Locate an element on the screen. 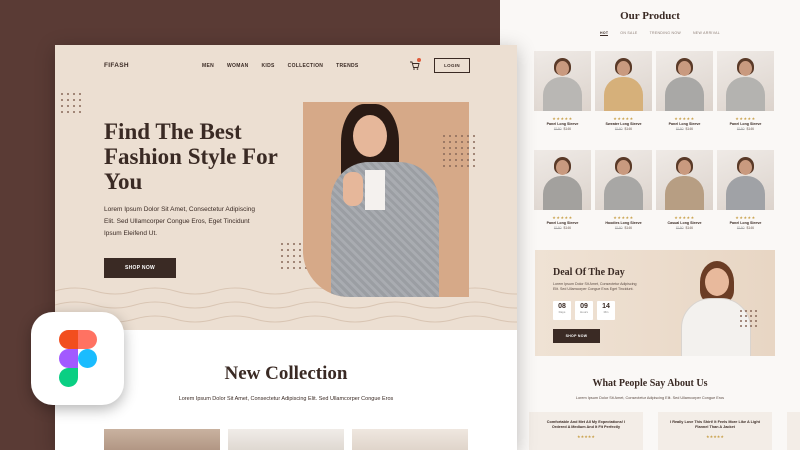 The width and height of the screenshot is (800, 450). figma-app-badge is located at coordinates (77, 358).